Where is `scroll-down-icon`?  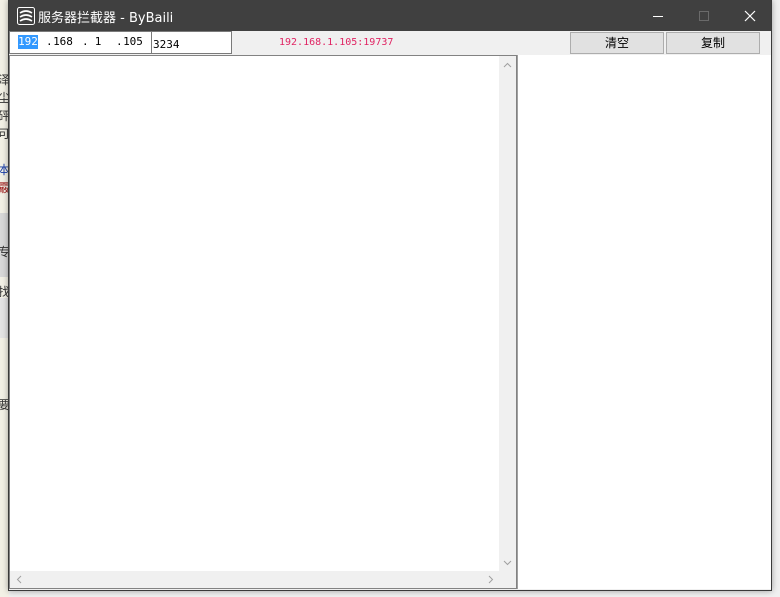 scroll-down-icon is located at coordinates (507, 563).